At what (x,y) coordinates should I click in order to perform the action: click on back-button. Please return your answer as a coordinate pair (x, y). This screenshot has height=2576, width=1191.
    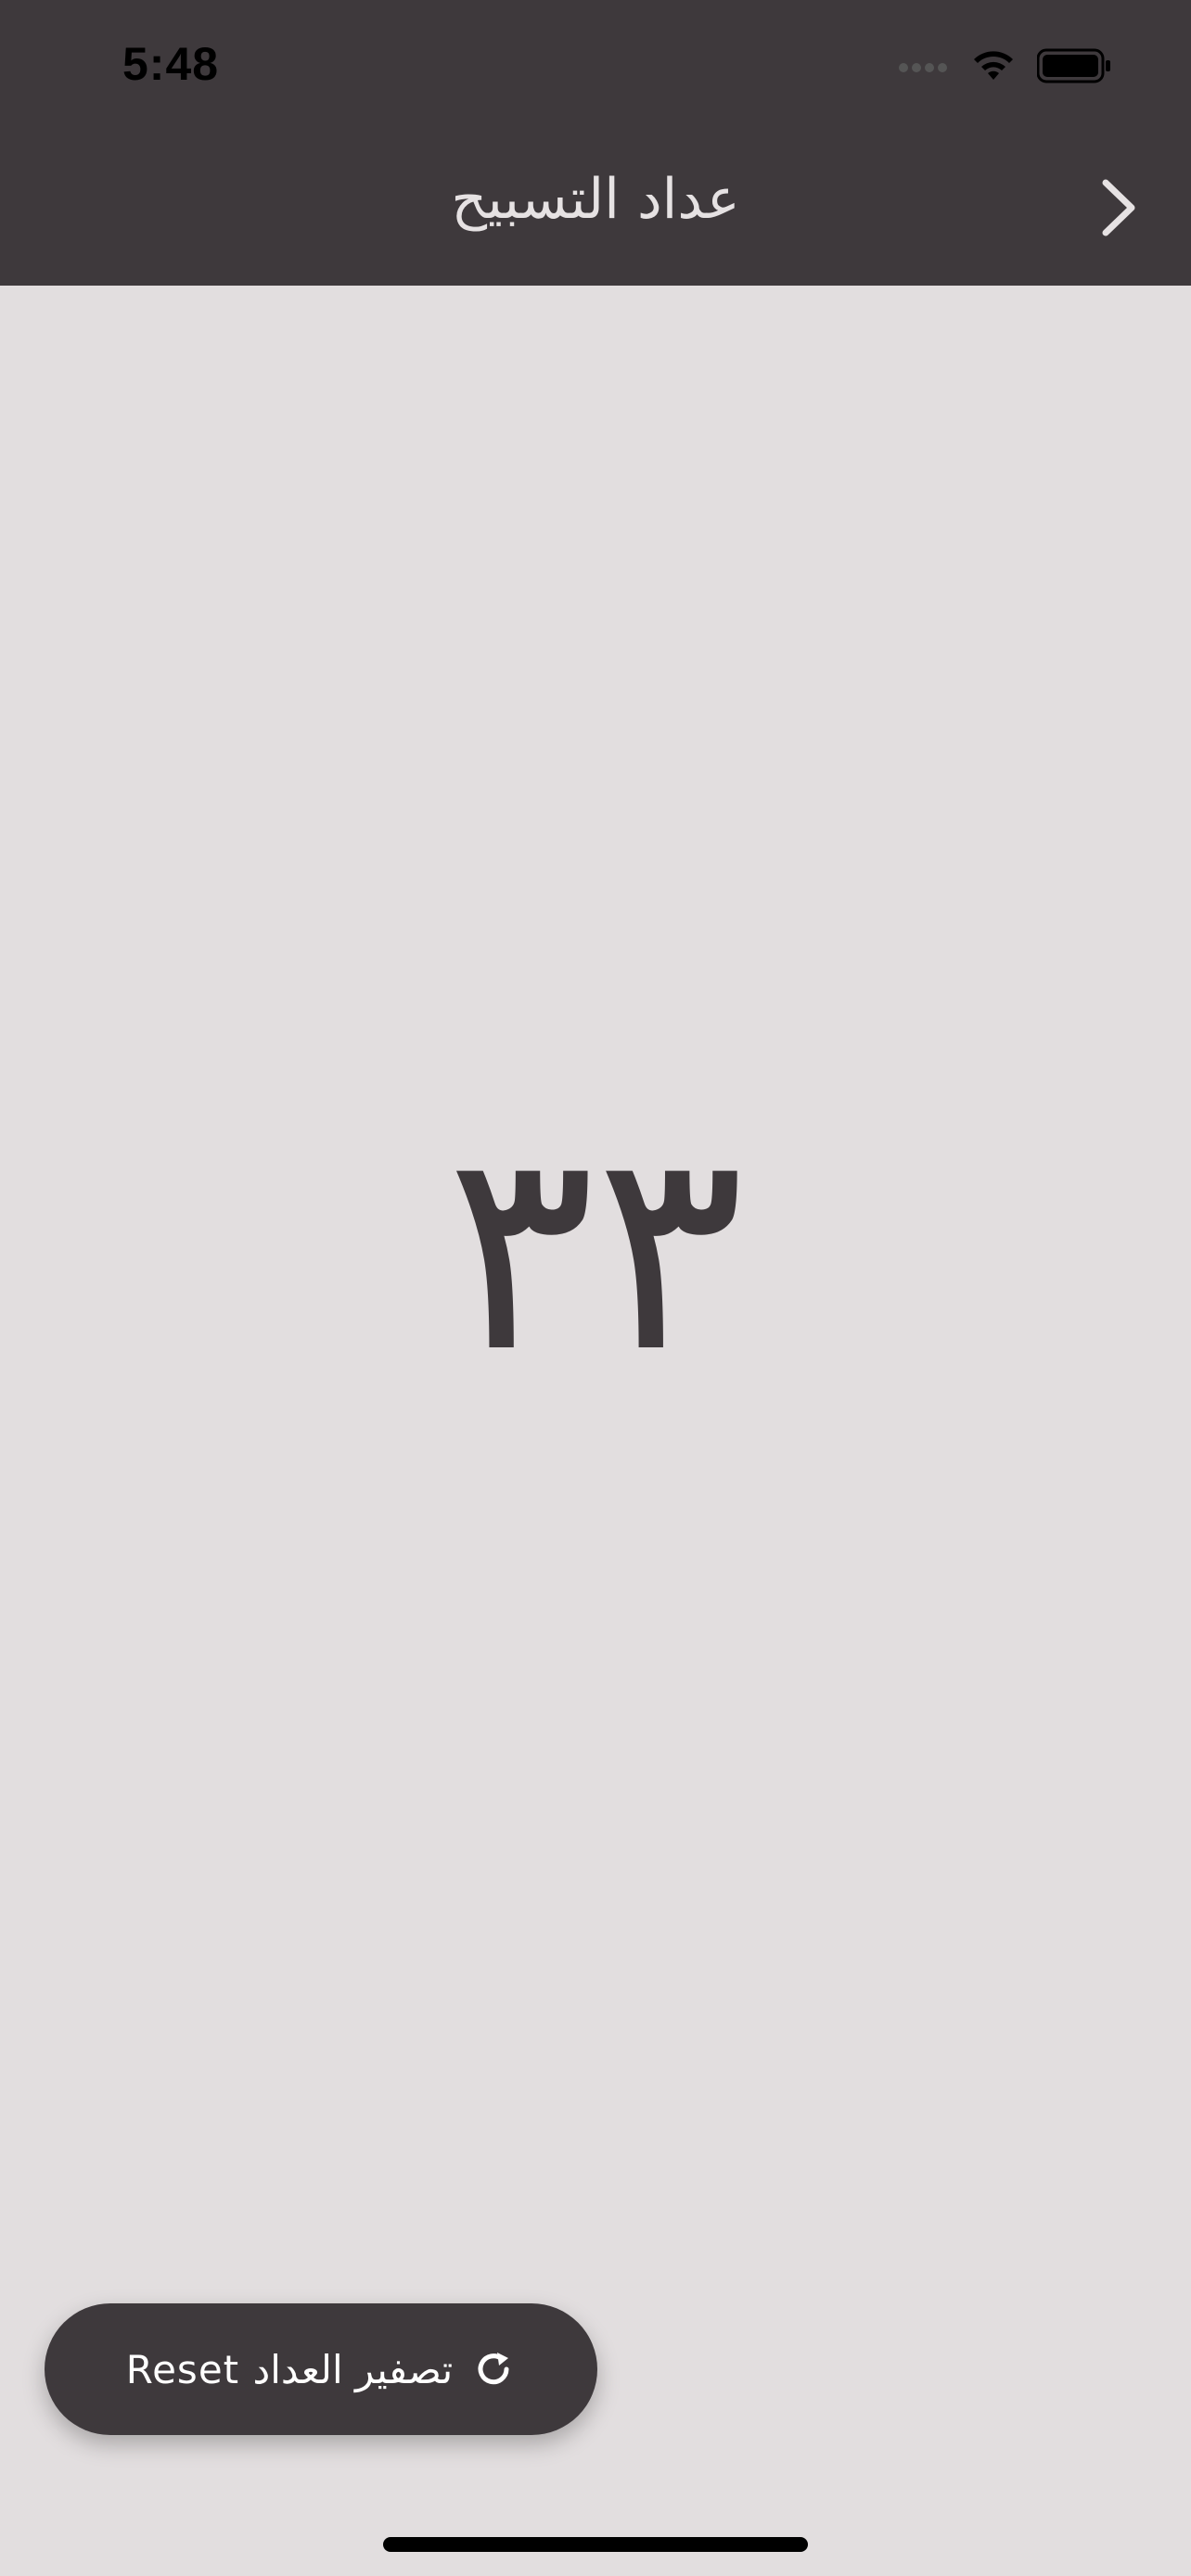
    Looking at the image, I should click on (1118, 209).